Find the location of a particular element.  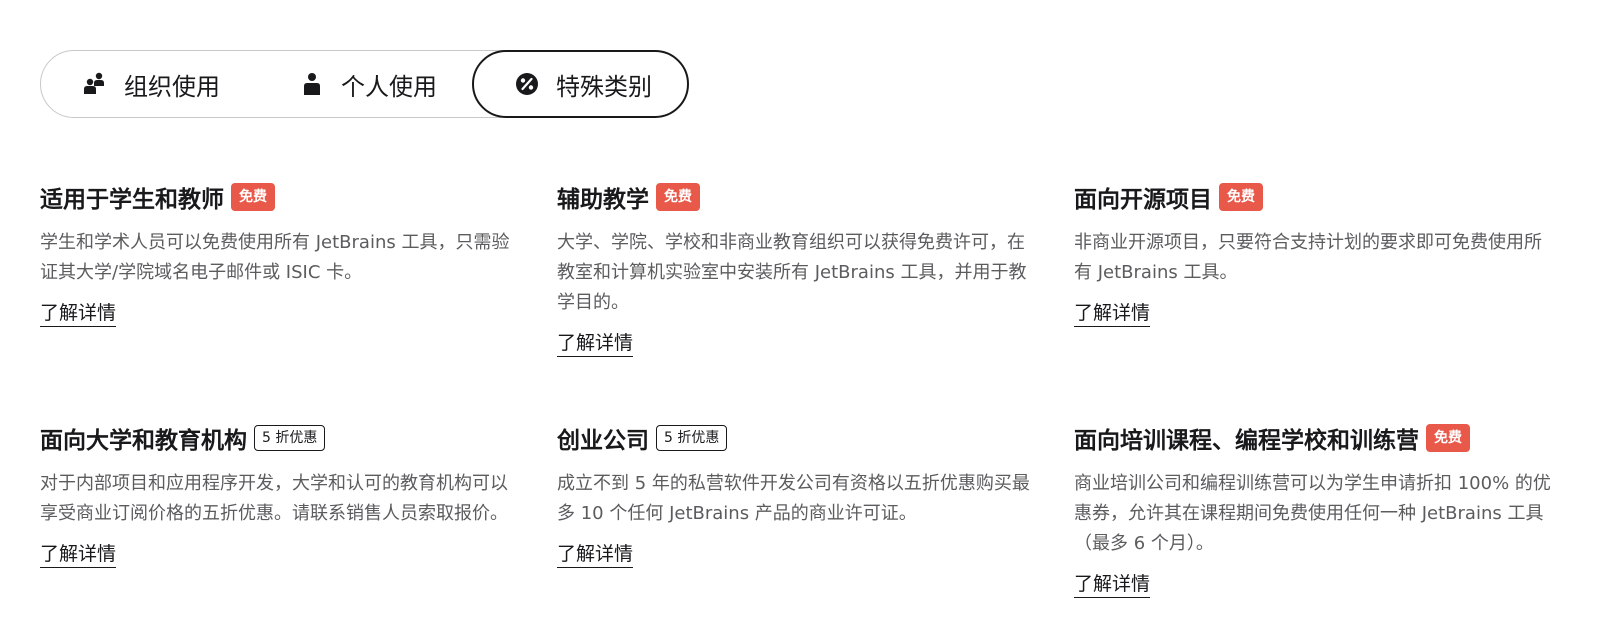

card-title: 适用于学生和教师 is located at coordinates (132, 200).